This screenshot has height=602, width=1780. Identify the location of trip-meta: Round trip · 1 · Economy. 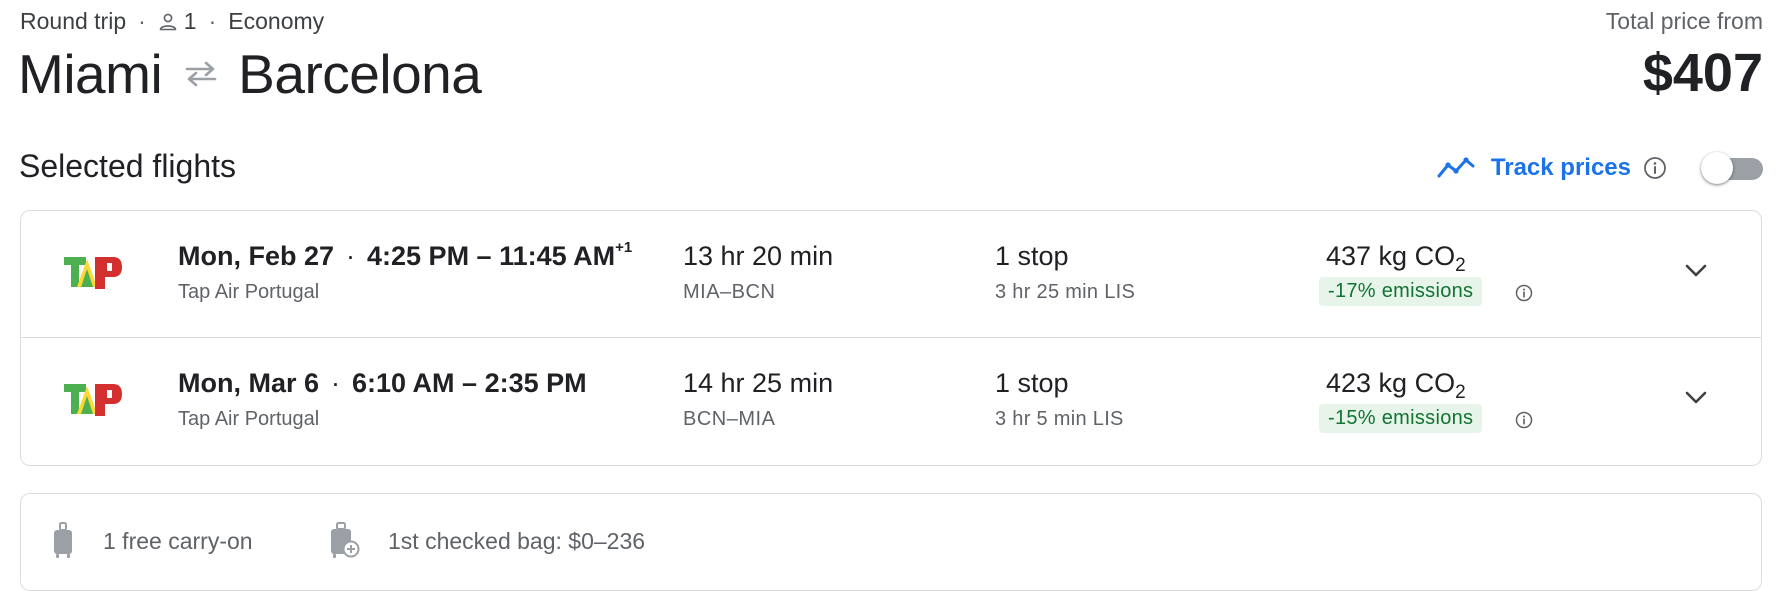
(172, 21).